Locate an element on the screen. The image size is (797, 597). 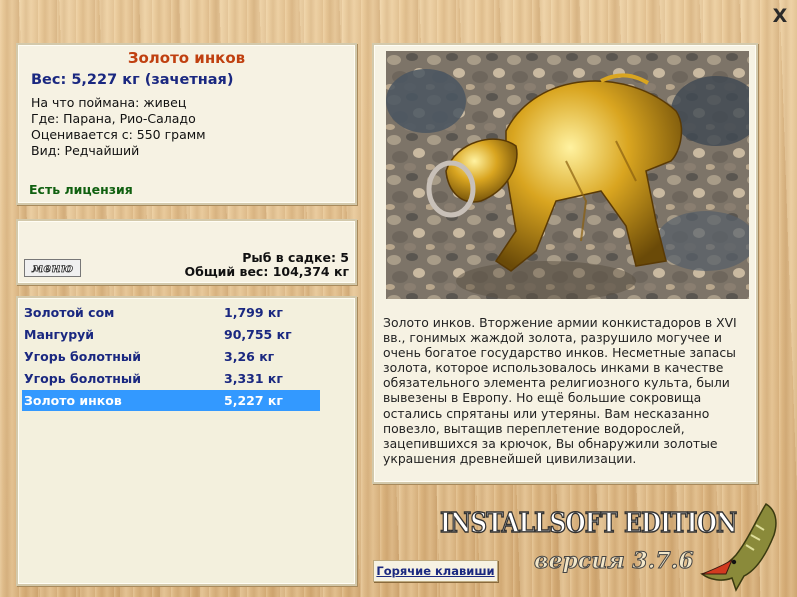
license-status: Есть лицензия is located at coordinates (81, 189).